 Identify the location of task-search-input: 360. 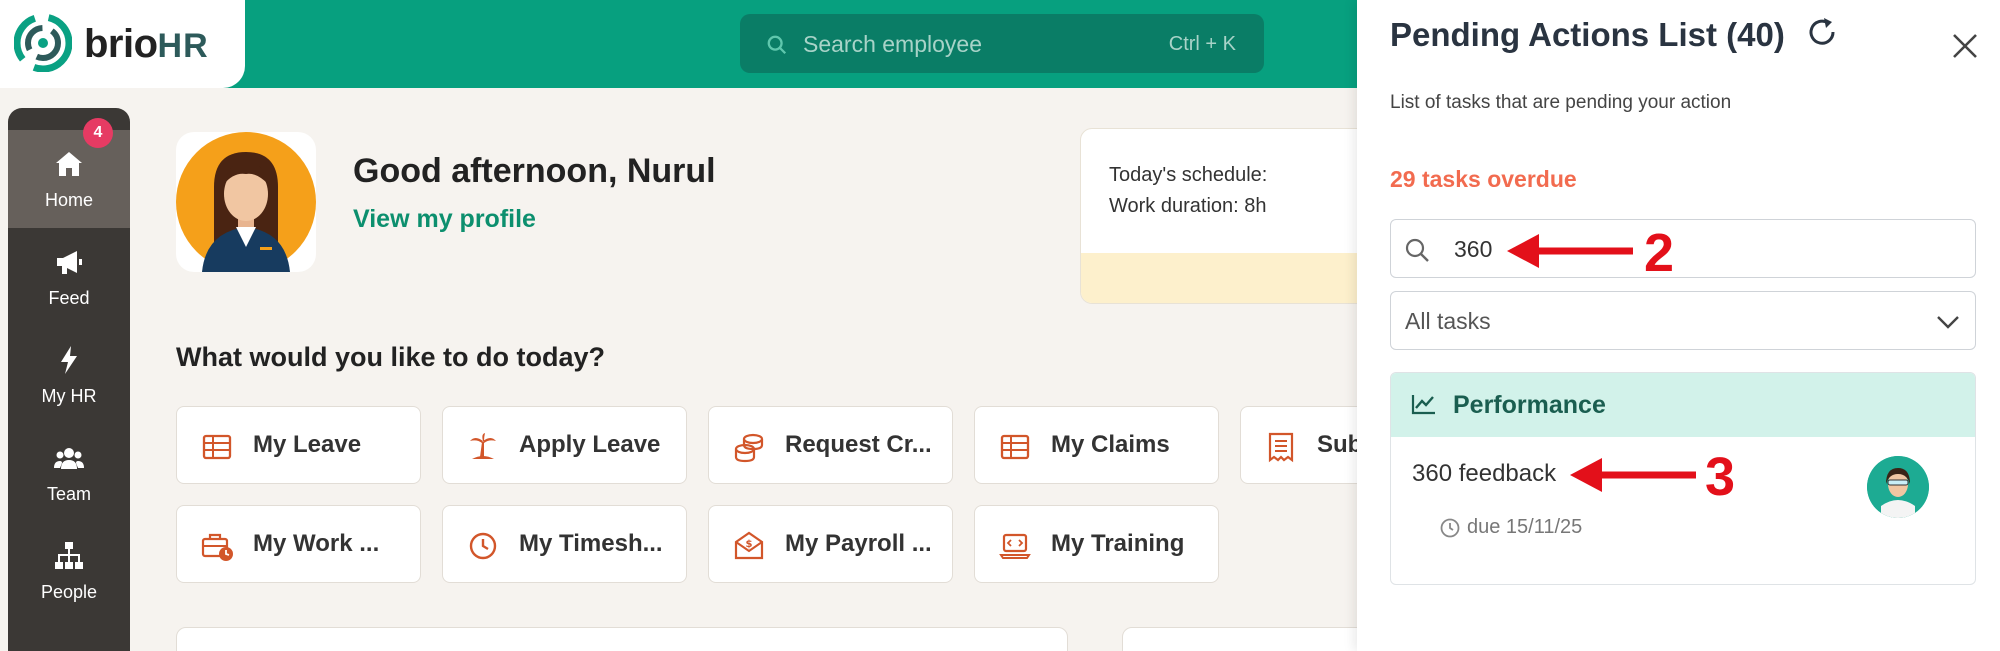
(1683, 248).